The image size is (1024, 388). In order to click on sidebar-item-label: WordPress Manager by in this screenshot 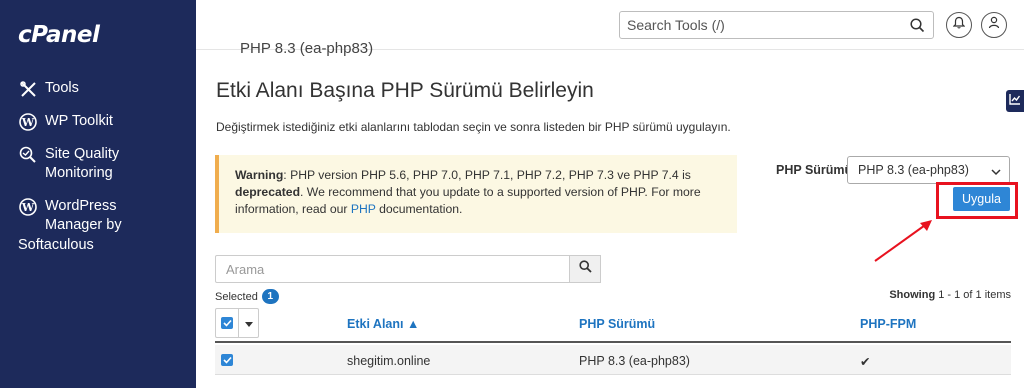, I will do `click(83, 215)`.